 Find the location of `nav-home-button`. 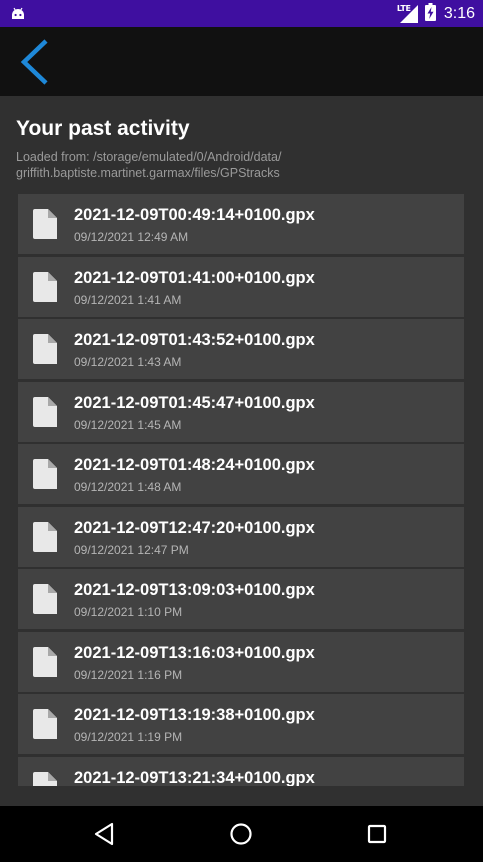

nav-home-button is located at coordinates (241, 834).